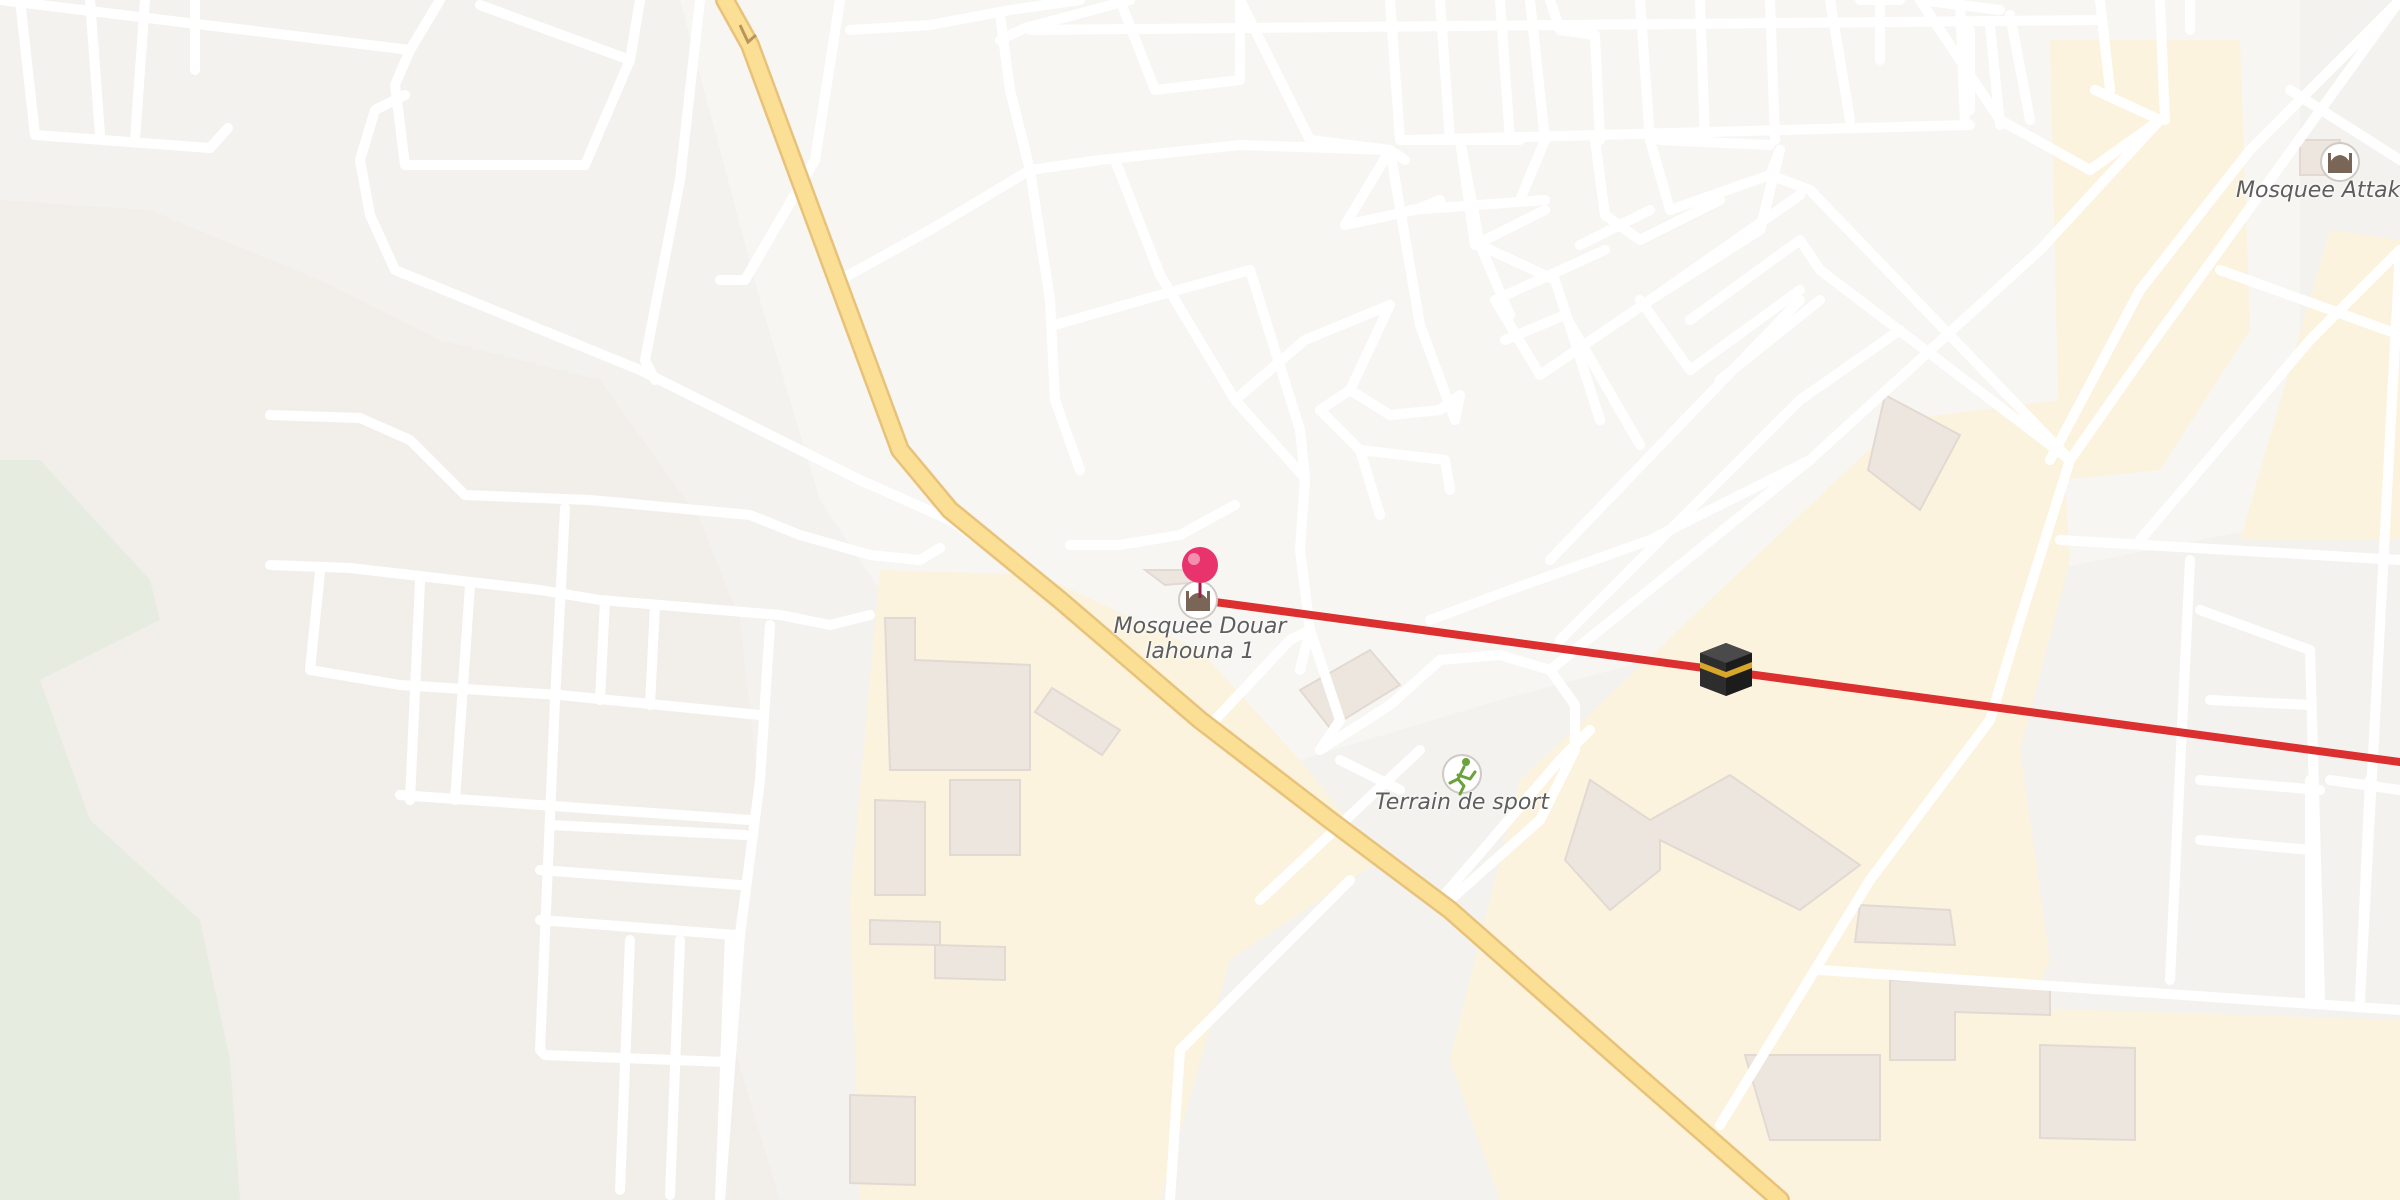  I want to click on poi-label-mosquee-douar: Mosquee Douar lahouna 1, so click(1200, 639).